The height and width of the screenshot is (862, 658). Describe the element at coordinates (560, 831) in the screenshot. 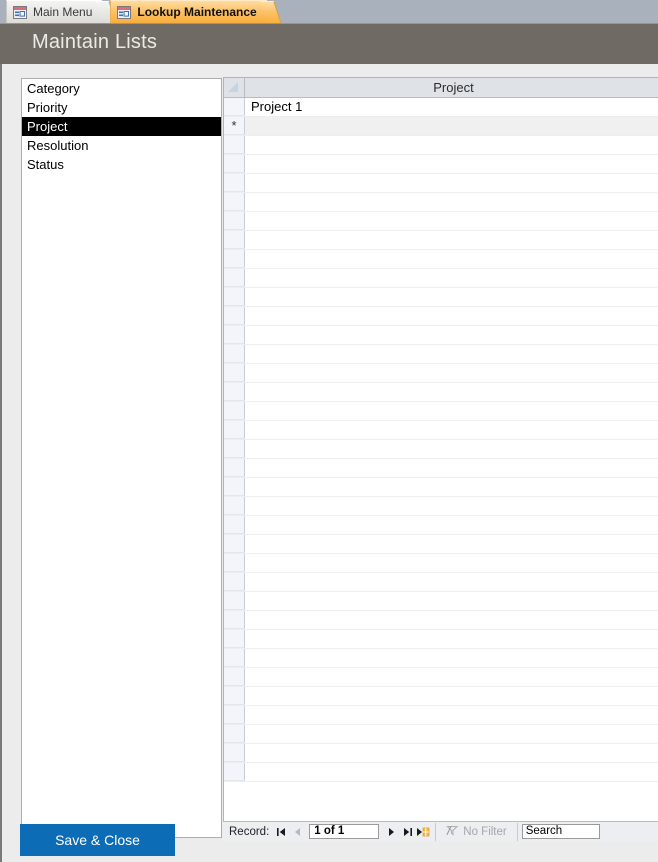

I see `search-input: Search` at that location.